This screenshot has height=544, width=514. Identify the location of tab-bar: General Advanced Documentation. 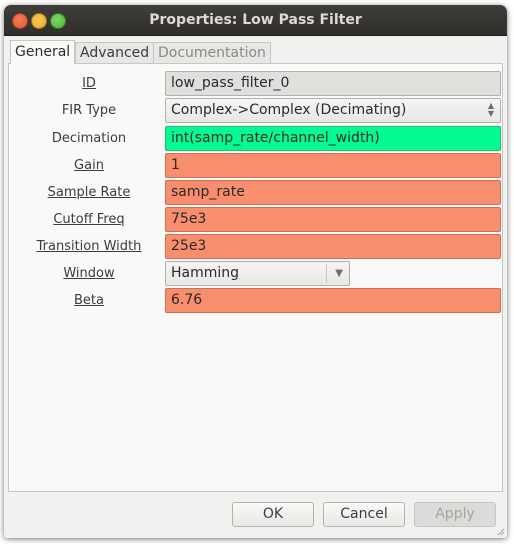
(255, 52).